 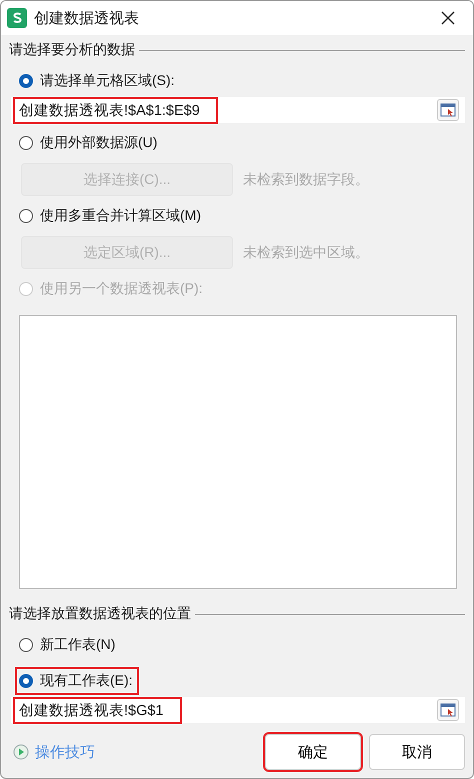 I want to click on play-icon, so click(x=21, y=752).